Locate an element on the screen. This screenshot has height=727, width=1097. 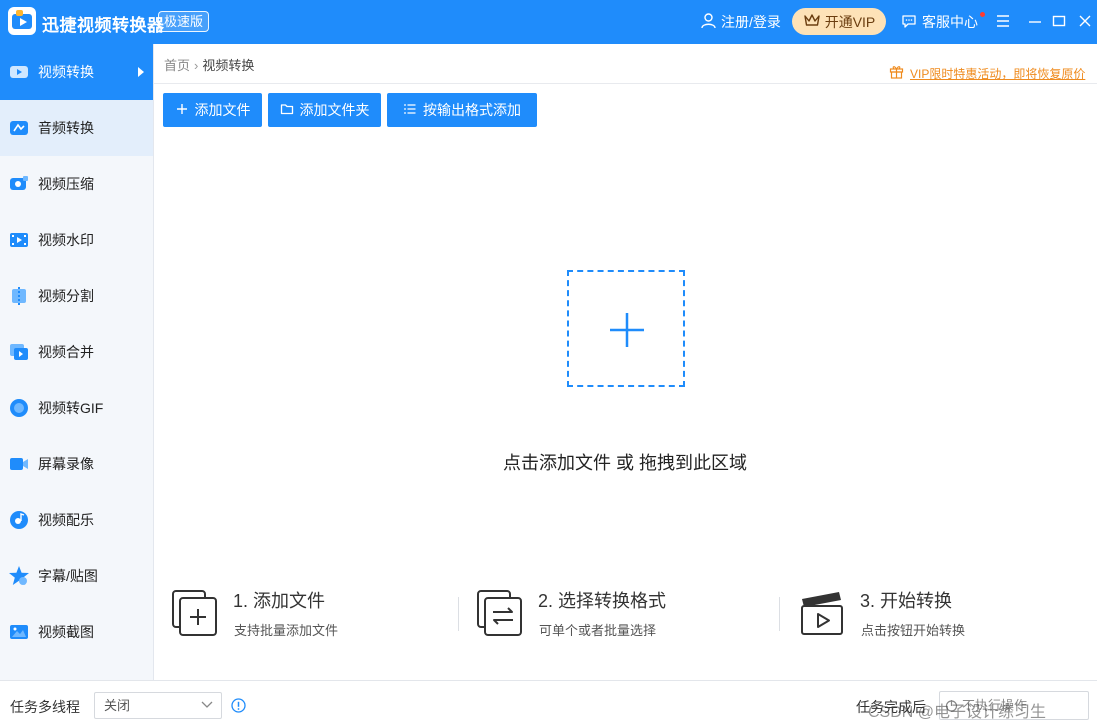
add-plus-icon is located at coordinates (627, 330).